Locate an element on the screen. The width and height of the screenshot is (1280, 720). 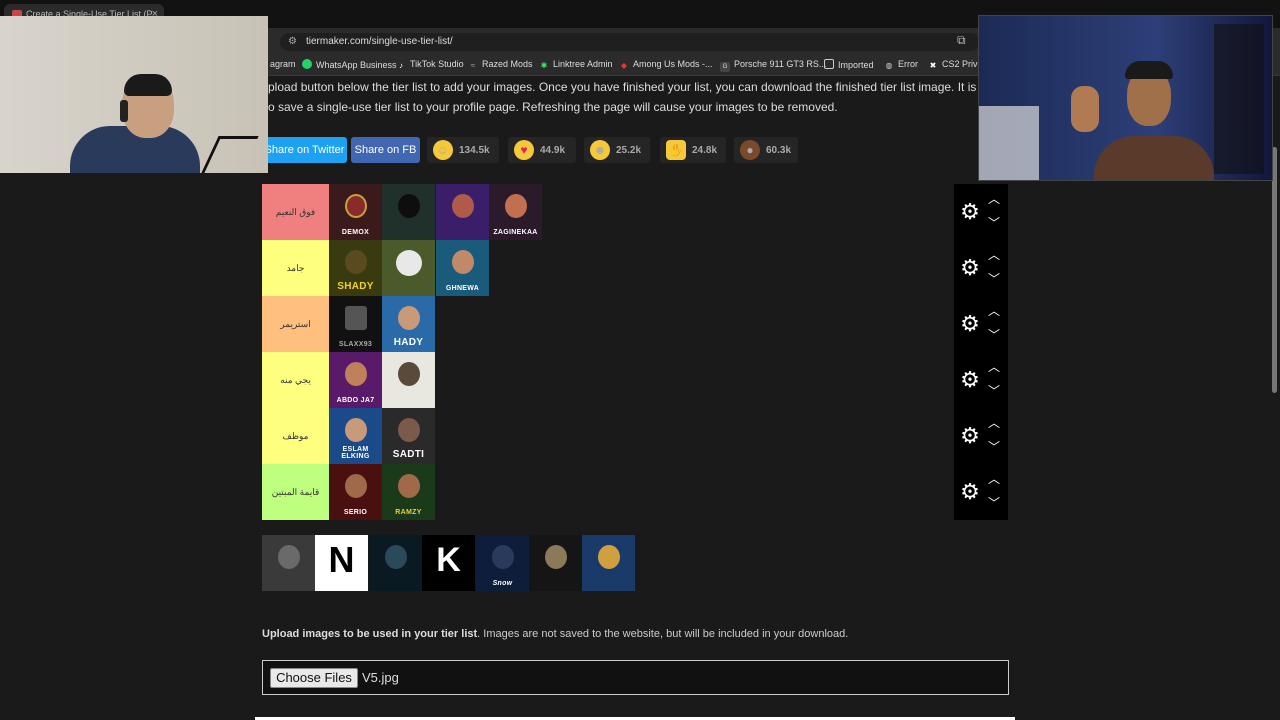
url-field: ⚙ tiermaker.com/single-use-tier-list/ is located at coordinates (630, 42).